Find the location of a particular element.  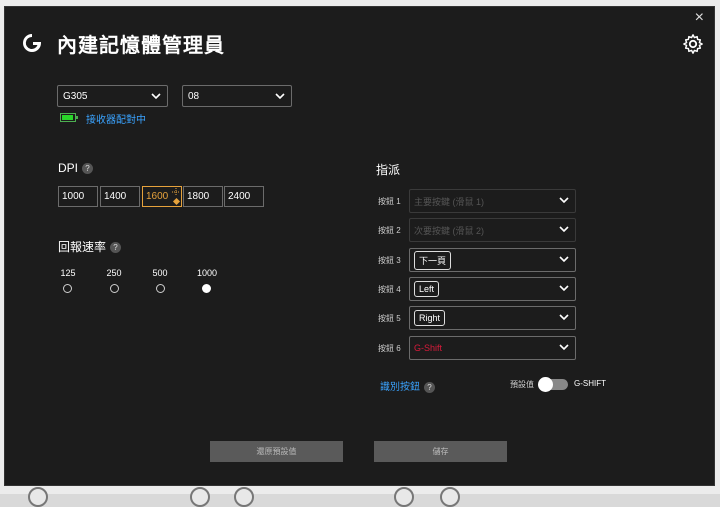

button-label: 按鈕 6 is located at coordinates (389, 348).